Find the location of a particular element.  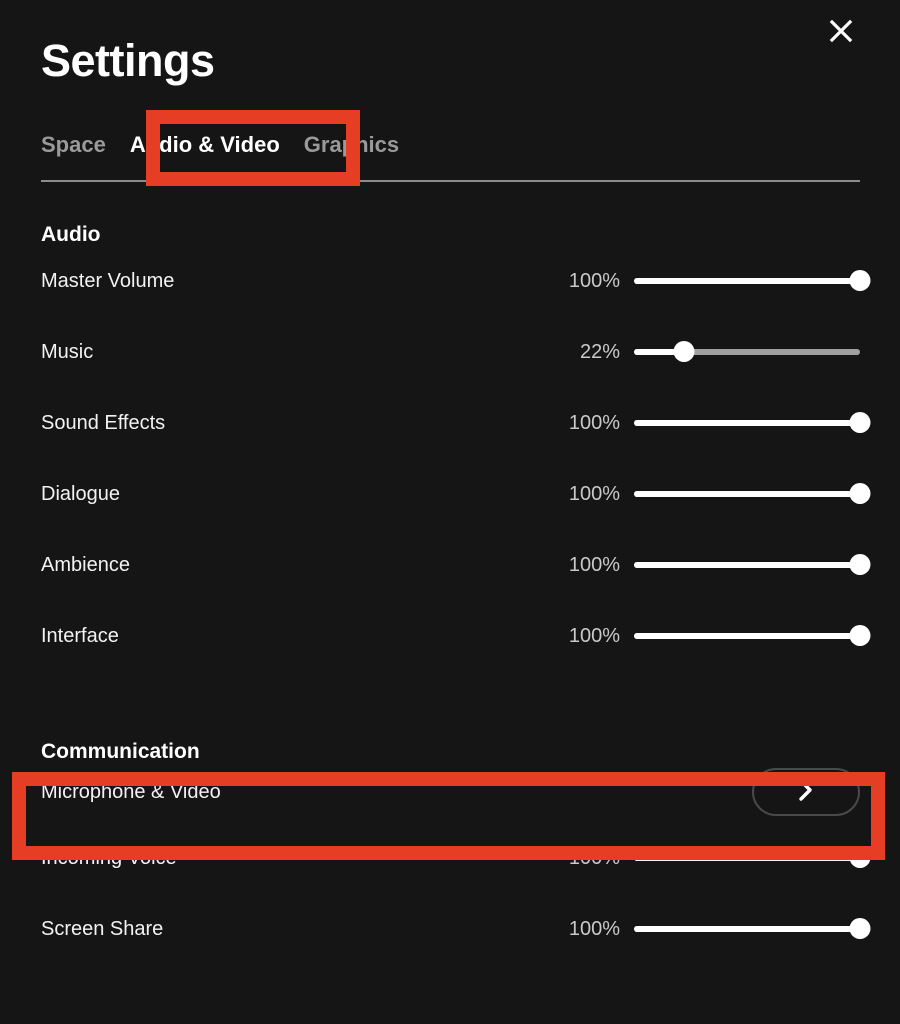

section-title-audio: Audio is located at coordinates (71, 234).